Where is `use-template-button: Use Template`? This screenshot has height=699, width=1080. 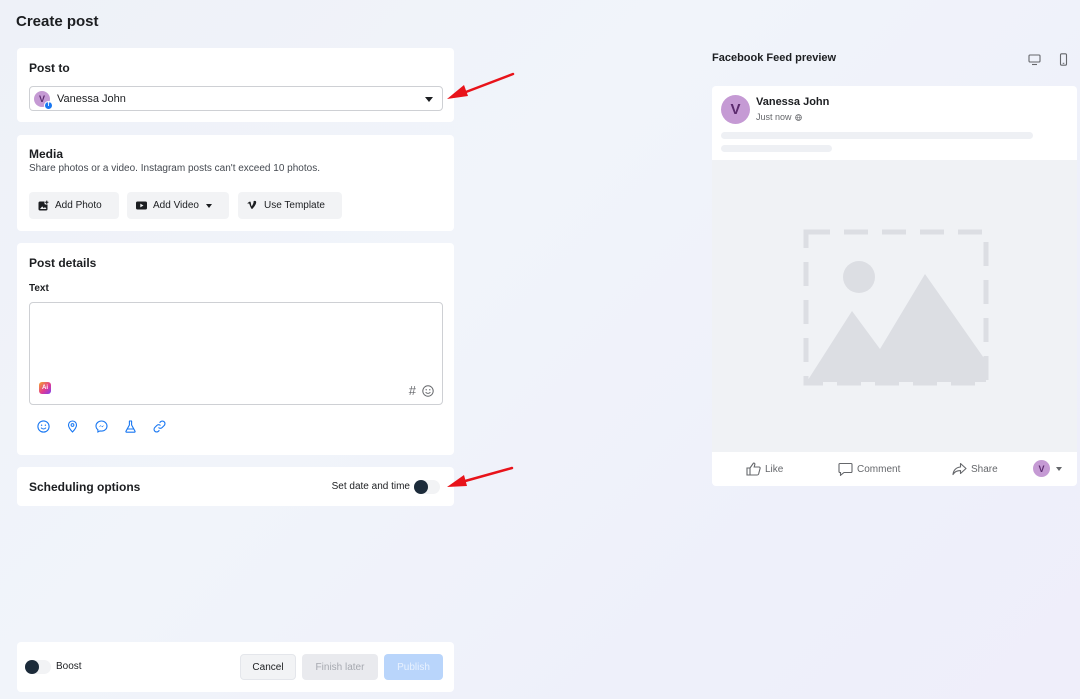 use-template-button: Use Template is located at coordinates (290, 205).